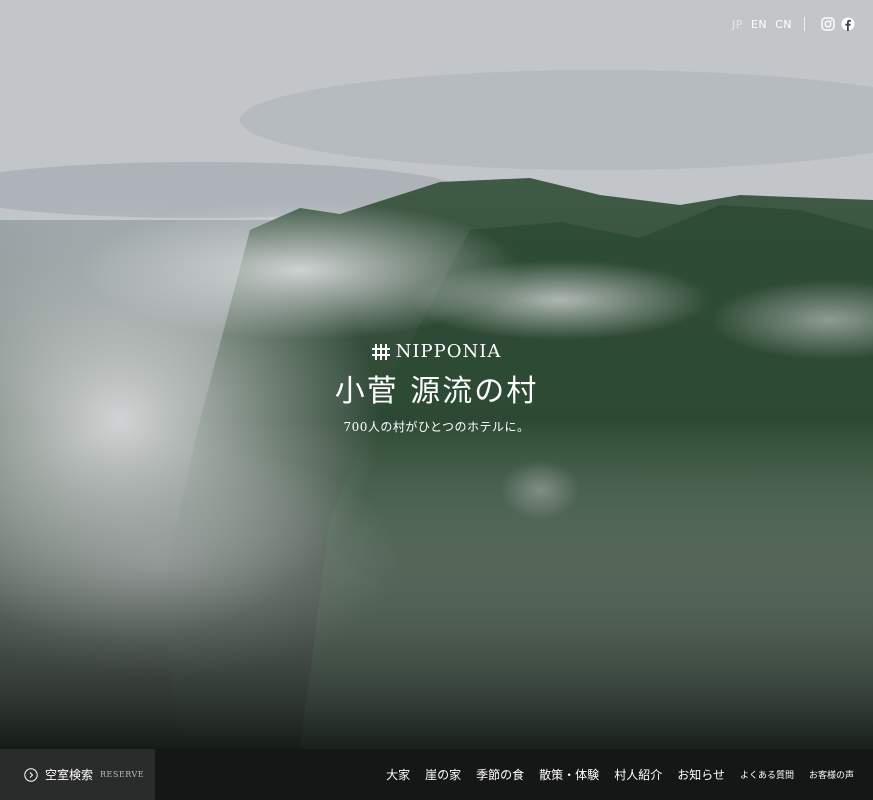 Image resolution: width=873 pixels, height=800 pixels. Describe the element at coordinates (31, 774) in the screenshot. I see `chevron-circle-icon` at that location.